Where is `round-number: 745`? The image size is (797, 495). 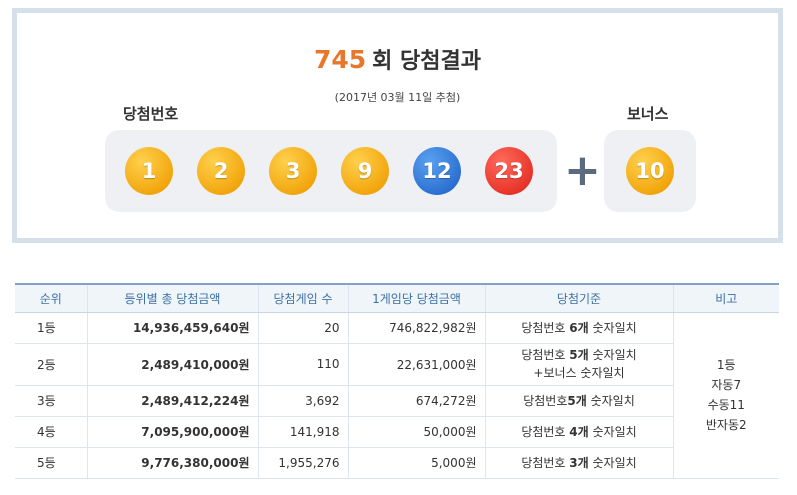 round-number: 745 is located at coordinates (340, 59).